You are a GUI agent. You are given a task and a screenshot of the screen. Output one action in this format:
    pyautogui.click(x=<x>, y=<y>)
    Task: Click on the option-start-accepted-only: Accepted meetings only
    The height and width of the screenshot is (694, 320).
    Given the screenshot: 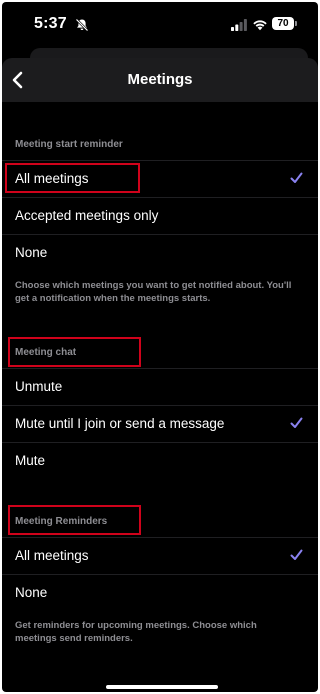 What is the action you would take?
    pyautogui.click(x=160, y=216)
    